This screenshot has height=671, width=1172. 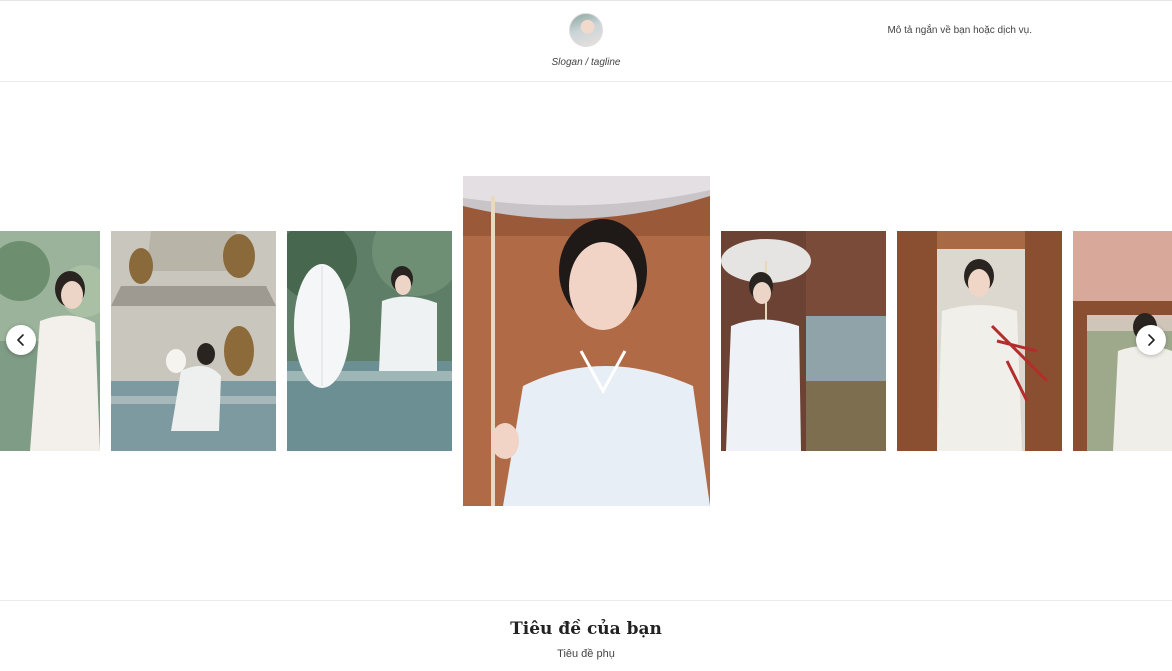 I want to click on chevron-right-icon, so click(x=1151, y=340).